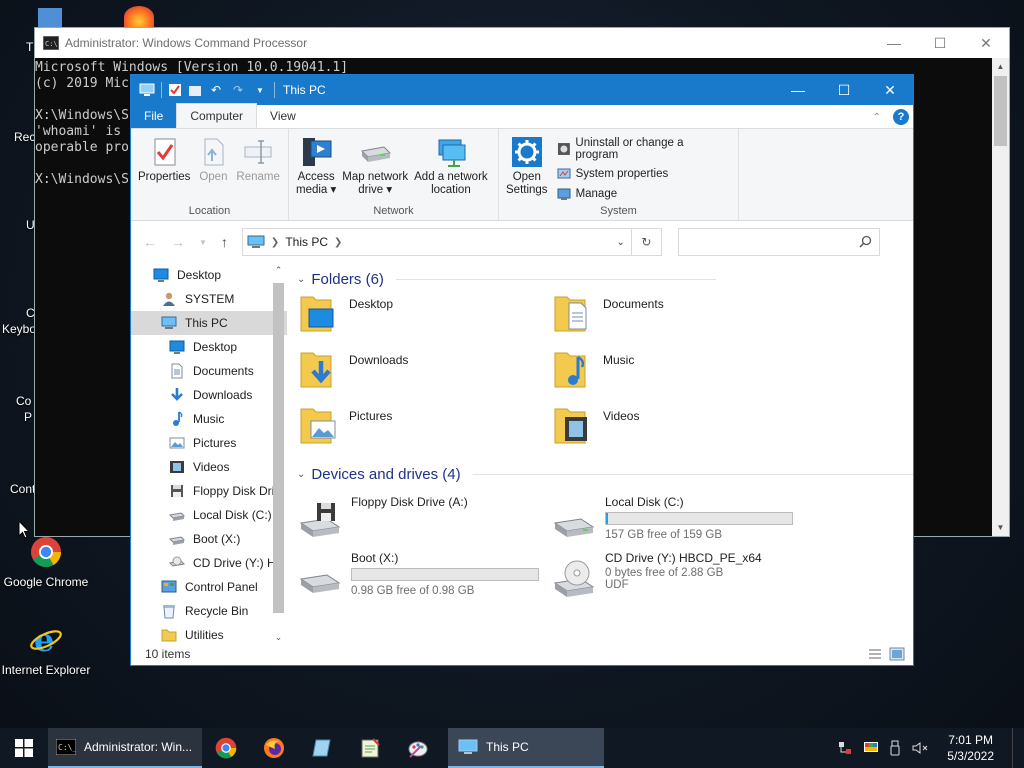 This screenshot has width=1024, height=768. What do you see at coordinates (195, 90) in the screenshot?
I see `new-folder-icon` at bounding box center [195, 90].